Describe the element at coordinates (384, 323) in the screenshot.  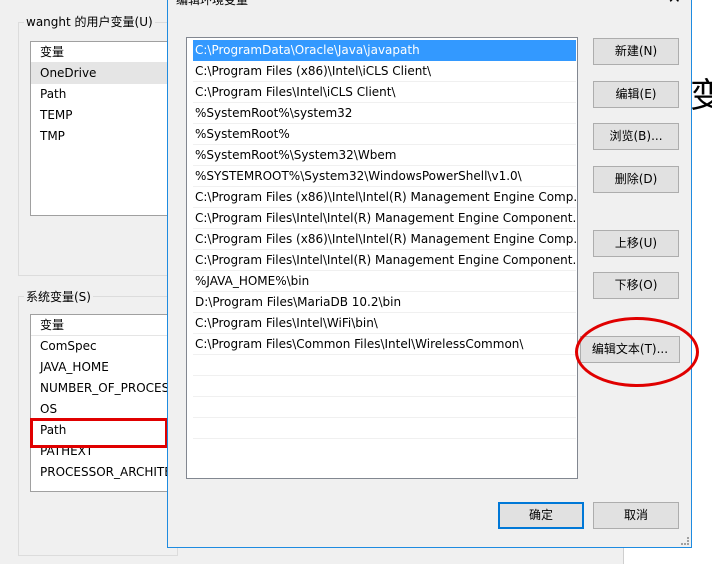
I see `path-entry: C:\Program Files\Intel\WiFi\bin\` at that location.